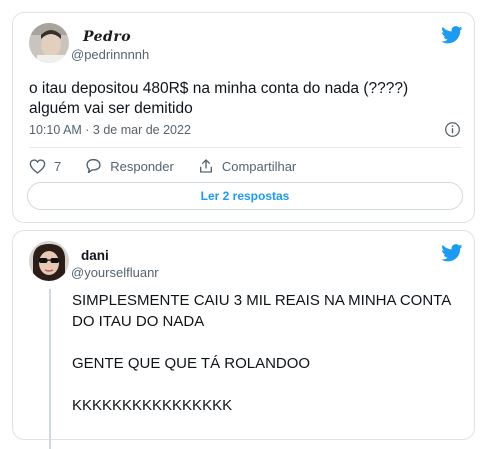 This screenshot has height=449, width=487. What do you see at coordinates (142, 166) in the screenshot?
I see `reply-label: Responder` at bounding box center [142, 166].